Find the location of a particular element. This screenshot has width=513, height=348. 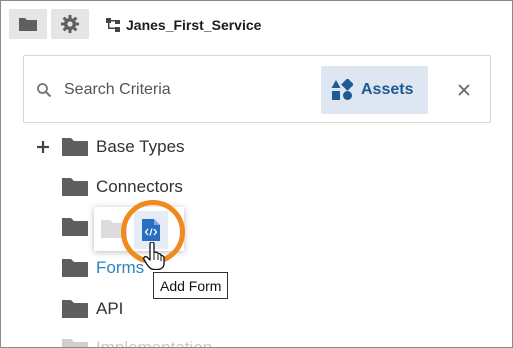

search-input is located at coordinates (189, 90).